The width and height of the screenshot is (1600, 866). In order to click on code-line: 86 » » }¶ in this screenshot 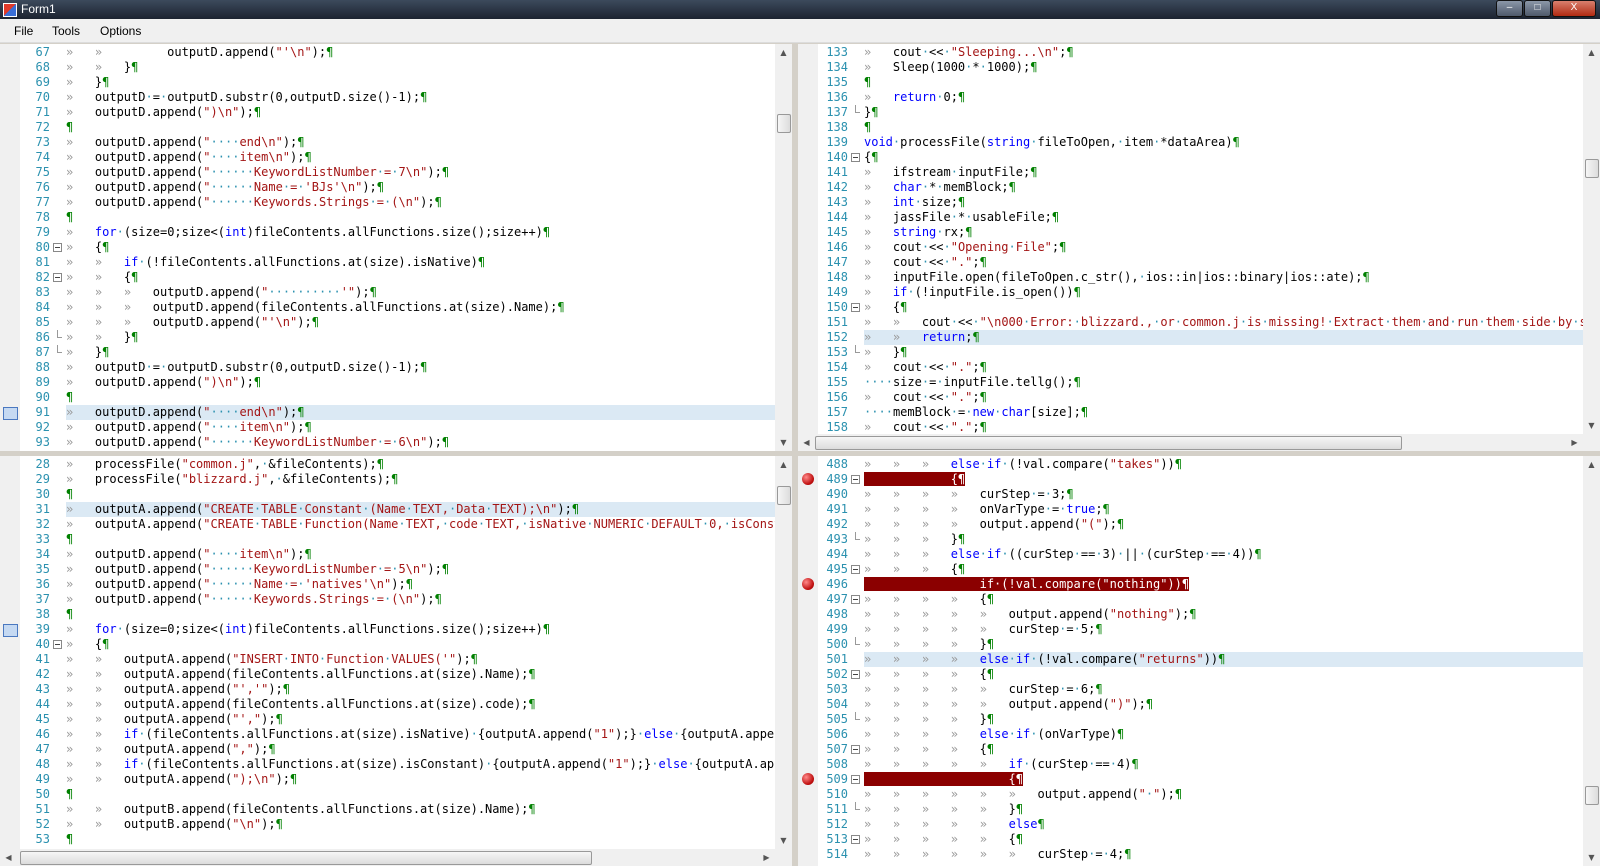, I will do `click(397, 337)`.